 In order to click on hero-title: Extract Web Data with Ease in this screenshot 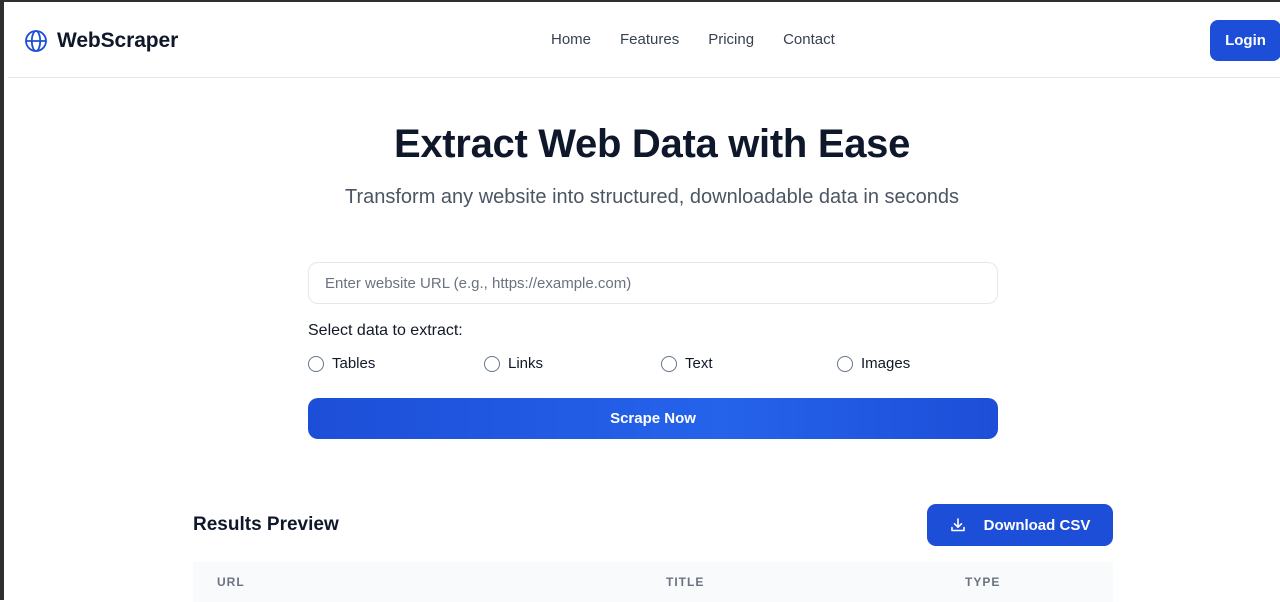, I will do `click(652, 144)`.